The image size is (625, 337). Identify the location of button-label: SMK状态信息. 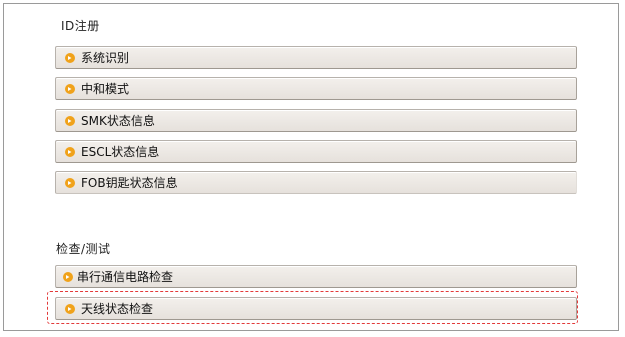
(118, 121).